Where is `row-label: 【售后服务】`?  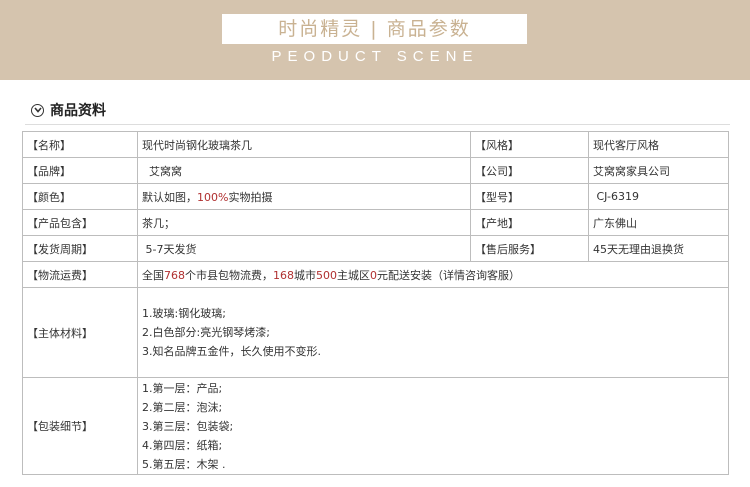 row-label: 【售后服务】 is located at coordinates (529, 248).